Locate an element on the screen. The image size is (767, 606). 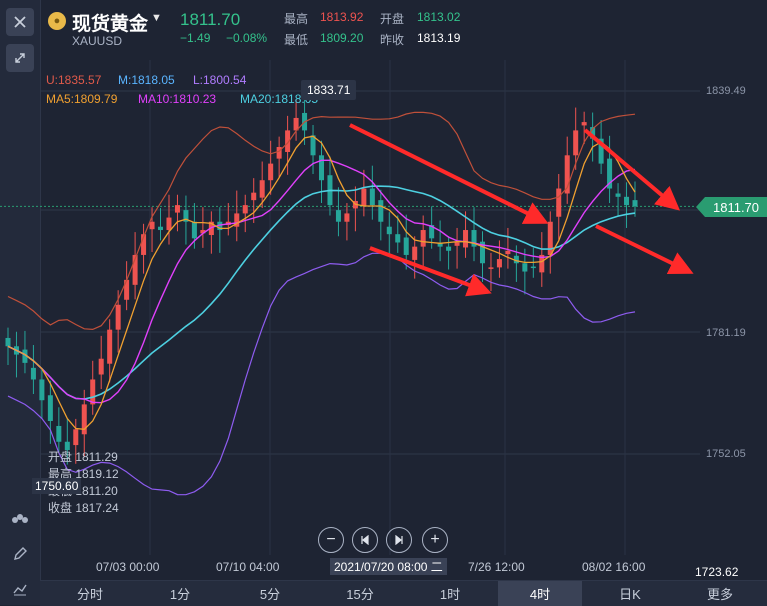
ohlc-open: 开盘 1811.29 is located at coordinates (83, 457).